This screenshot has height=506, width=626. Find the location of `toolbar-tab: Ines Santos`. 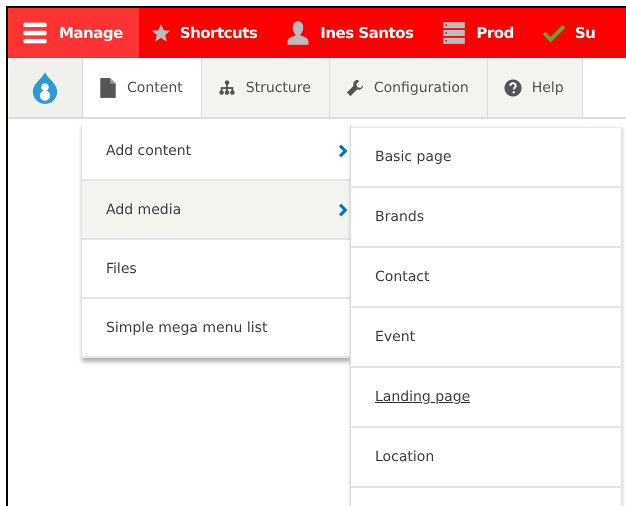

toolbar-tab: Ines Santos is located at coordinates (351, 33).